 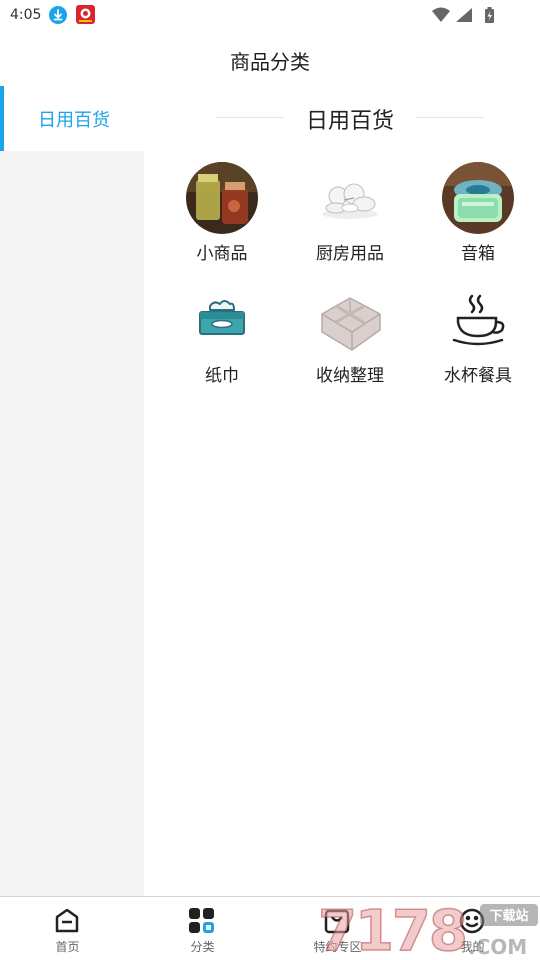 I want to click on app-notification-icon, so click(x=85, y=14).